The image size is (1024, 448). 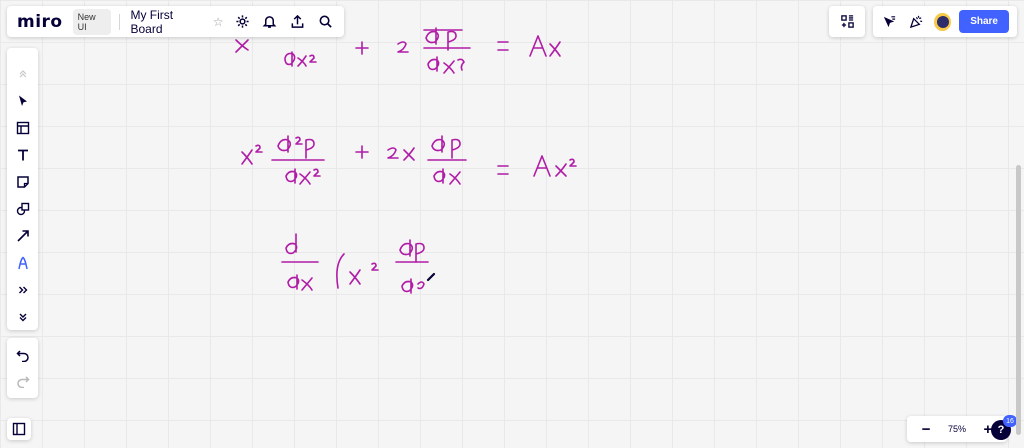 What do you see at coordinates (23, 127) in the screenshot?
I see `frame-icon` at bounding box center [23, 127].